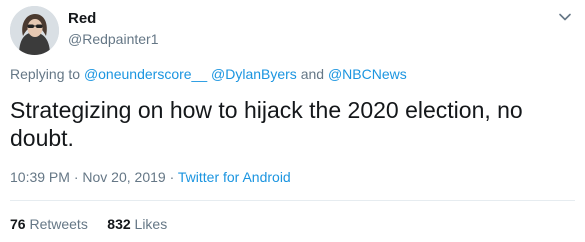 This screenshot has height=242, width=585. I want to click on avatar, so click(34, 30).